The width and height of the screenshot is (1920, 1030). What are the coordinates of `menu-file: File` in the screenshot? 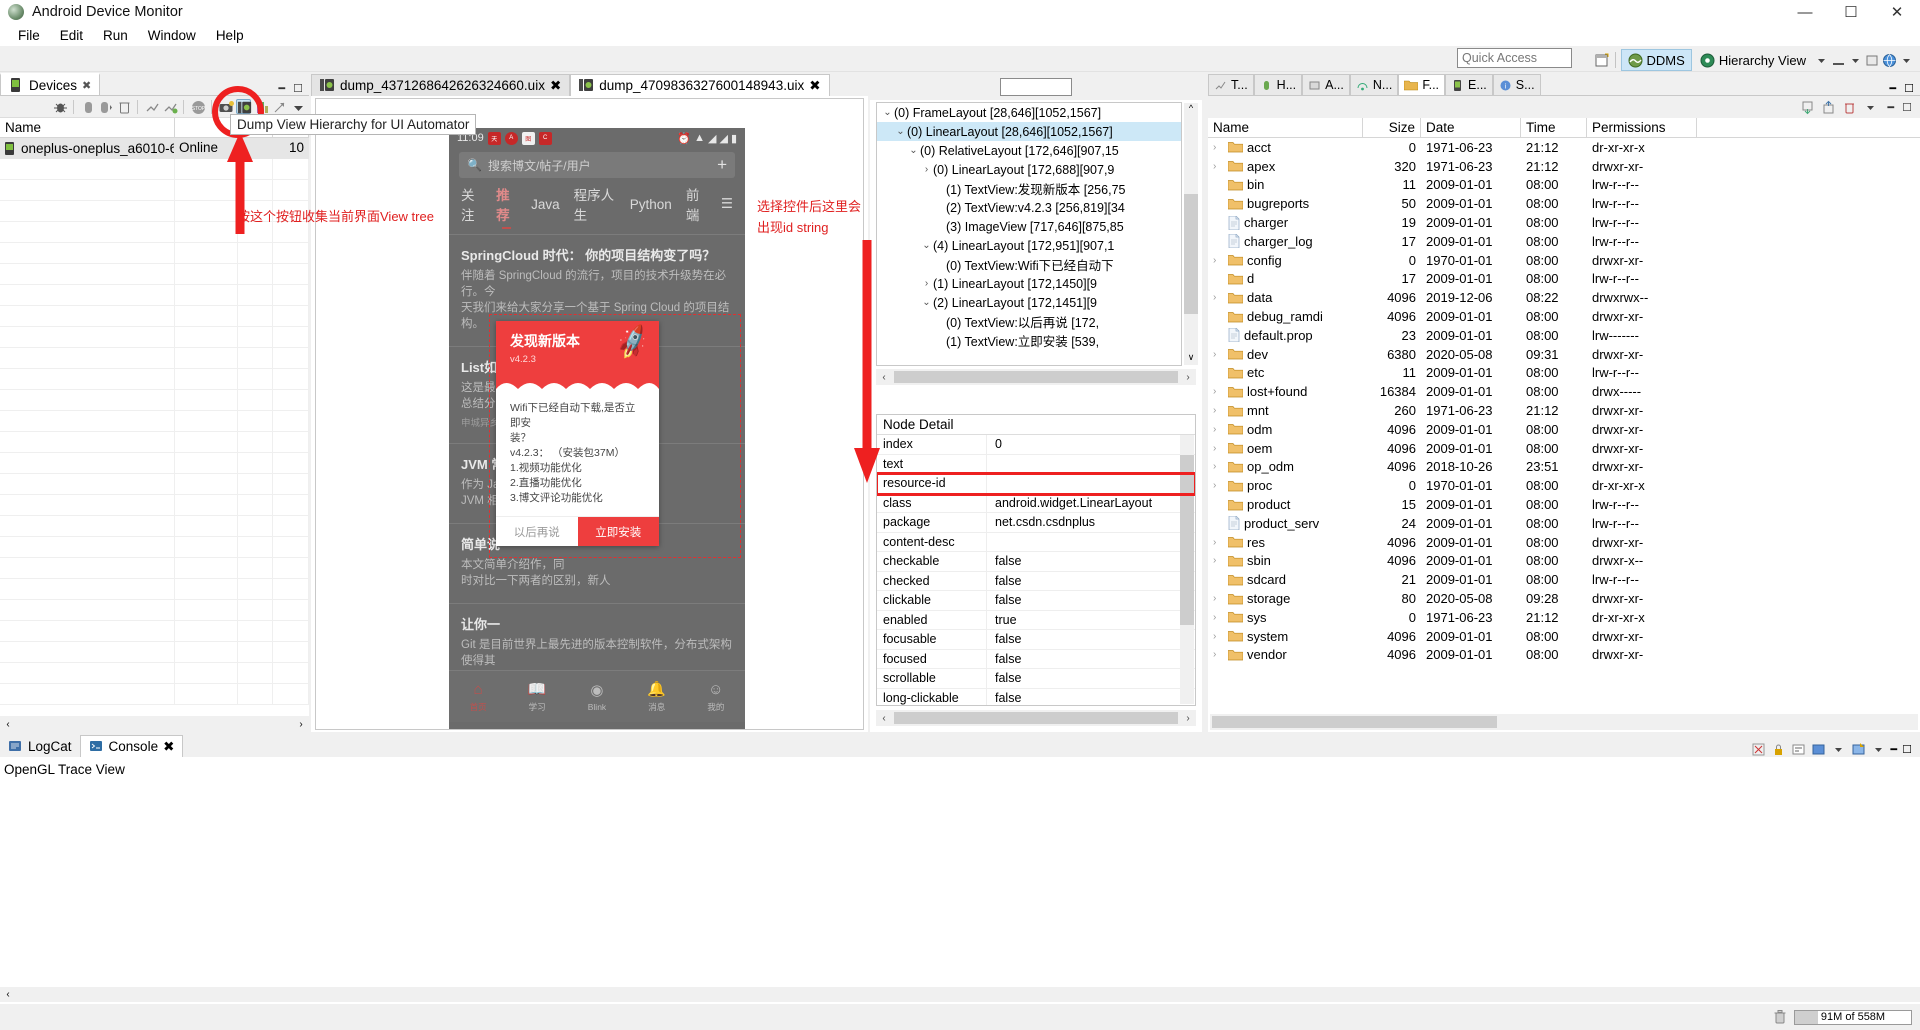 It's located at (29, 35).